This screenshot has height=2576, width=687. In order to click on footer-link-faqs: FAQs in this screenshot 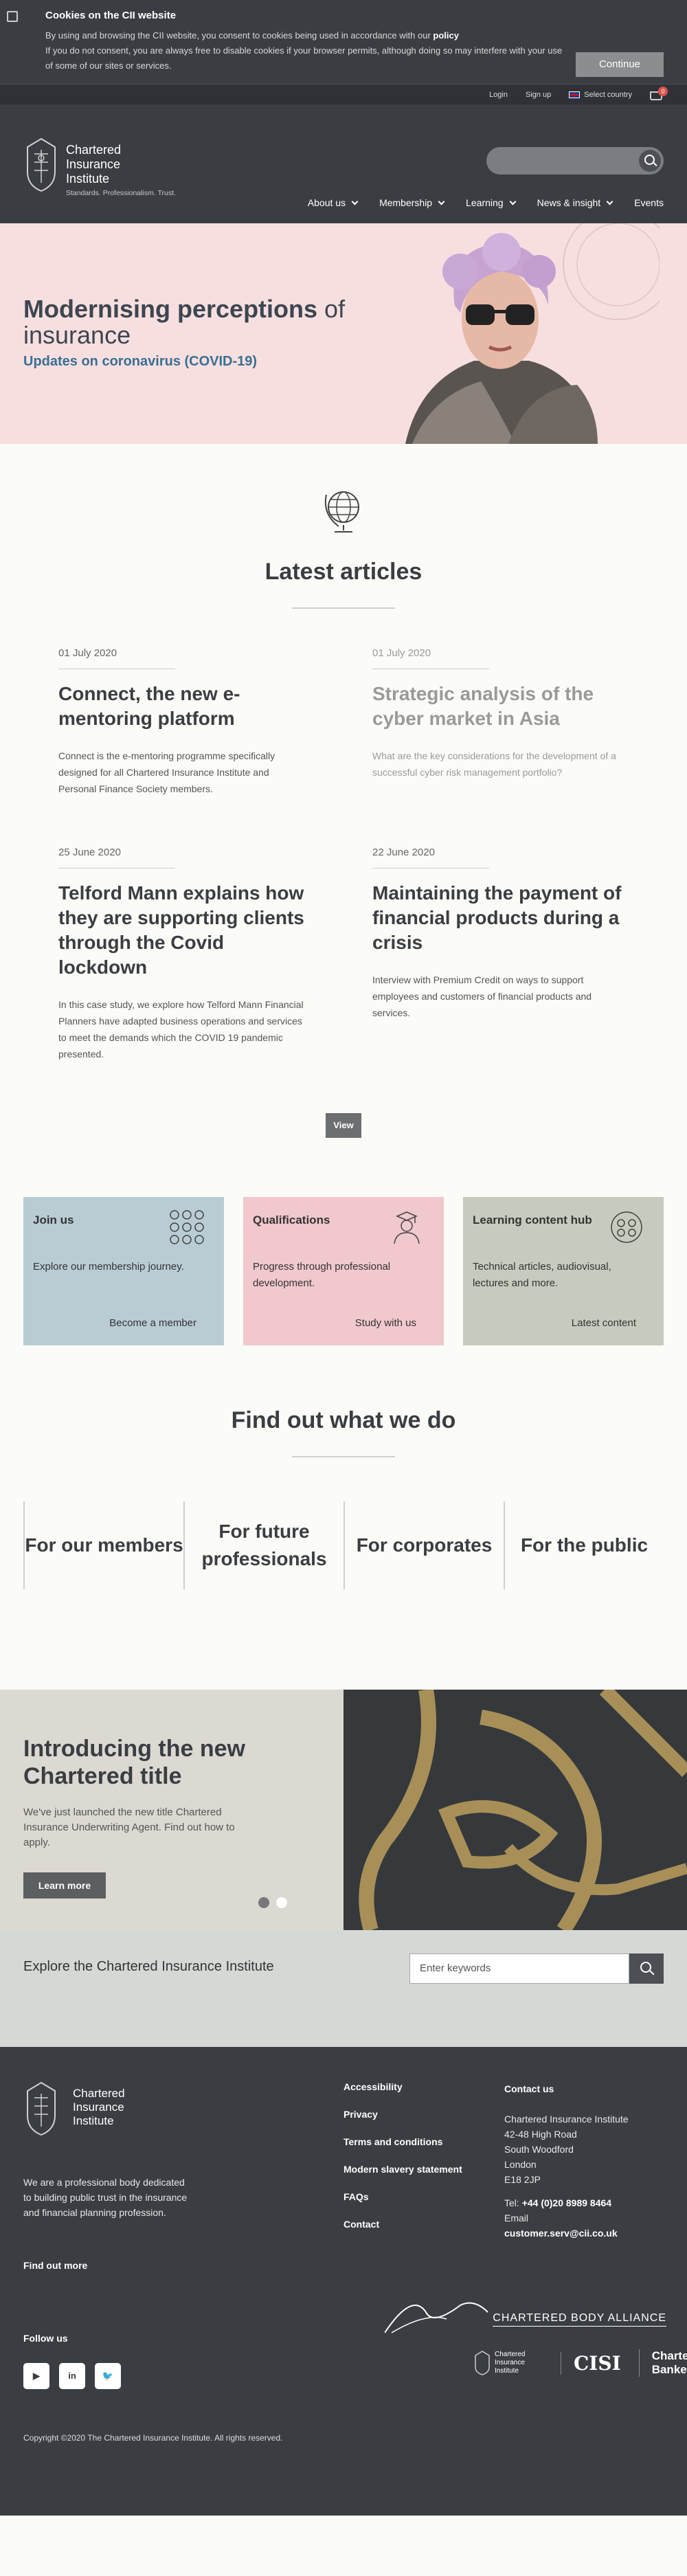, I will do `click(403, 2196)`.